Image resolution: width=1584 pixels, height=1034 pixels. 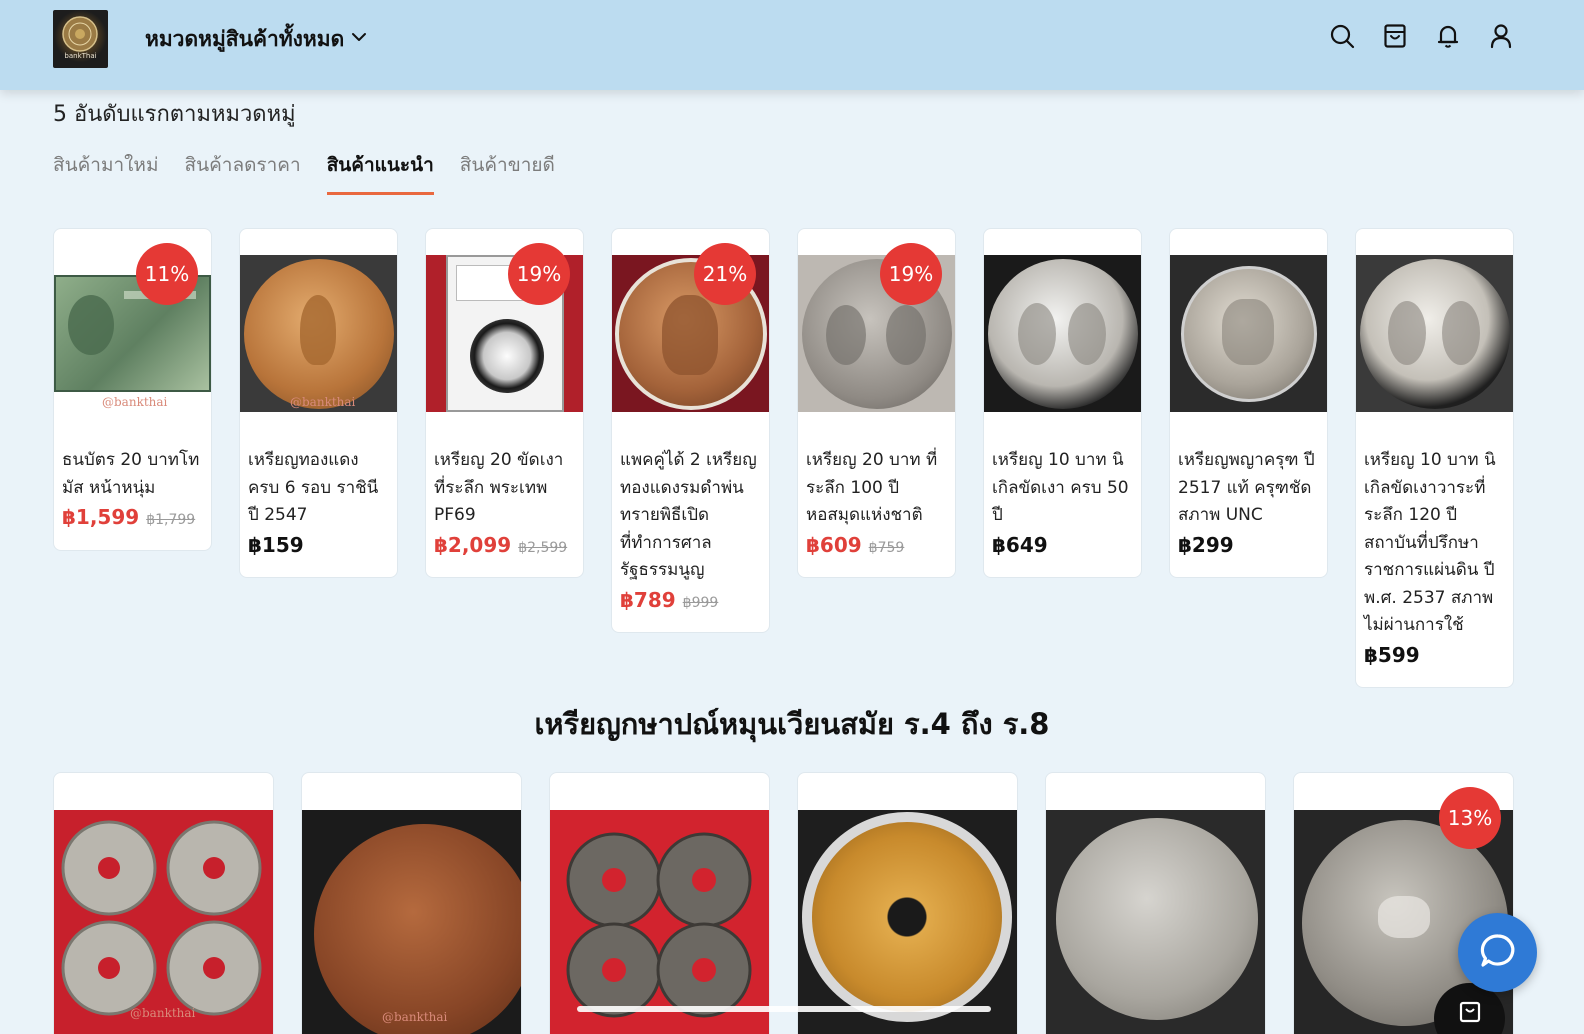 What do you see at coordinates (543, 547) in the screenshot?
I see `product-old-price: ฿2,599` at bounding box center [543, 547].